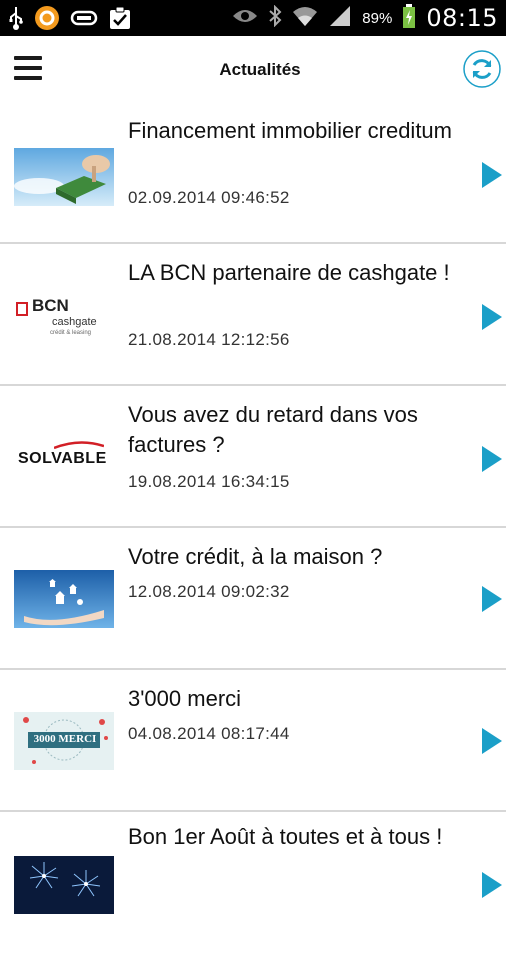  What do you see at coordinates (260, 69) in the screenshot?
I see `page-title: Actualités` at bounding box center [260, 69].